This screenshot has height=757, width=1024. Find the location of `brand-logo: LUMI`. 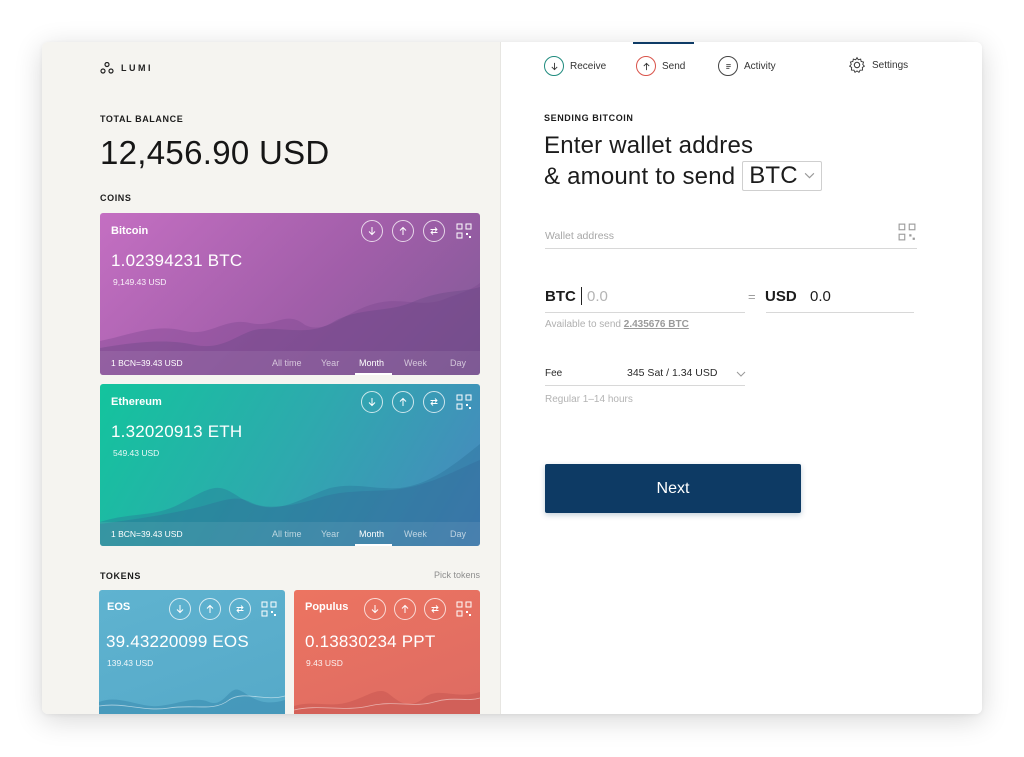

brand-logo: LUMI is located at coordinates (126, 68).